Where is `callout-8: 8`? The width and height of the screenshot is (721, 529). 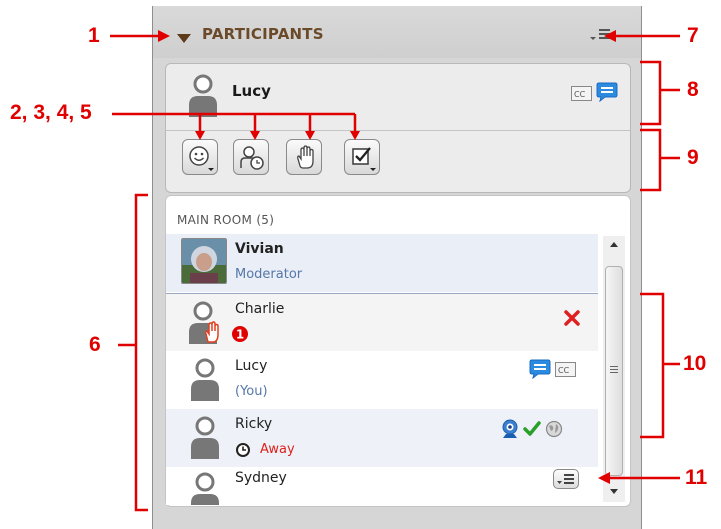
callout-8: 8 is located at coordinates (693, 89).